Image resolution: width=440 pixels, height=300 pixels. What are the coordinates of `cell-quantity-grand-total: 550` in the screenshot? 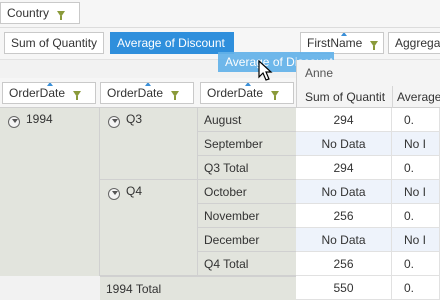 It's located at (344, 288).